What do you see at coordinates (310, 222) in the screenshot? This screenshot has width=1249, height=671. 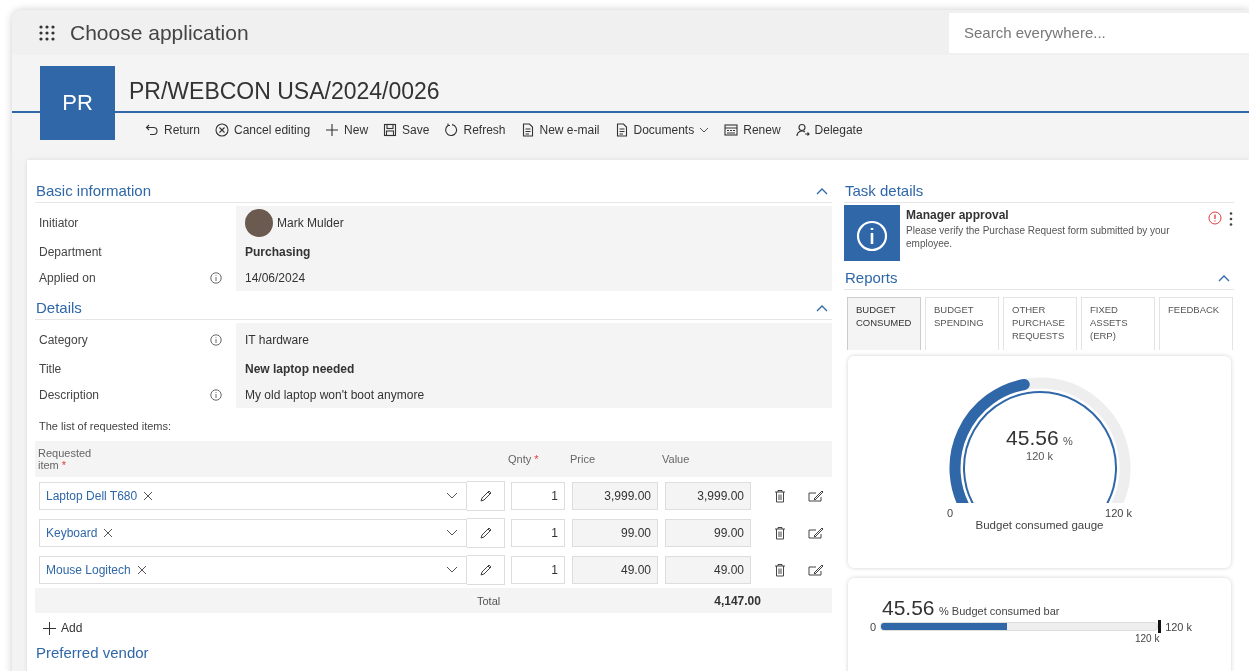 I see `field-value: Mark Mulder` at bounding box center [310, 222].